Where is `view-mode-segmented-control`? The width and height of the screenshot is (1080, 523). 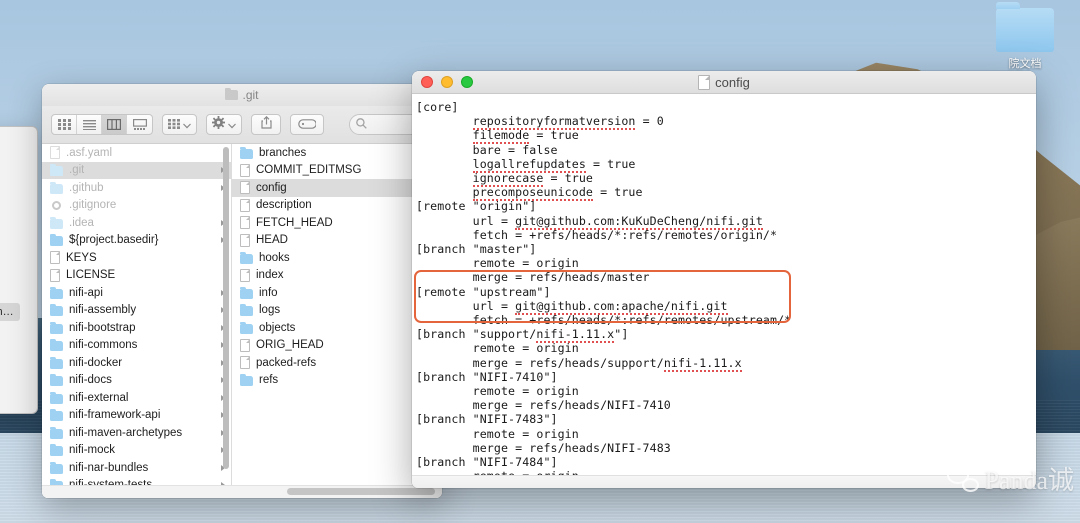
view-mode-segmented-control is located at coordinates (102, 124).